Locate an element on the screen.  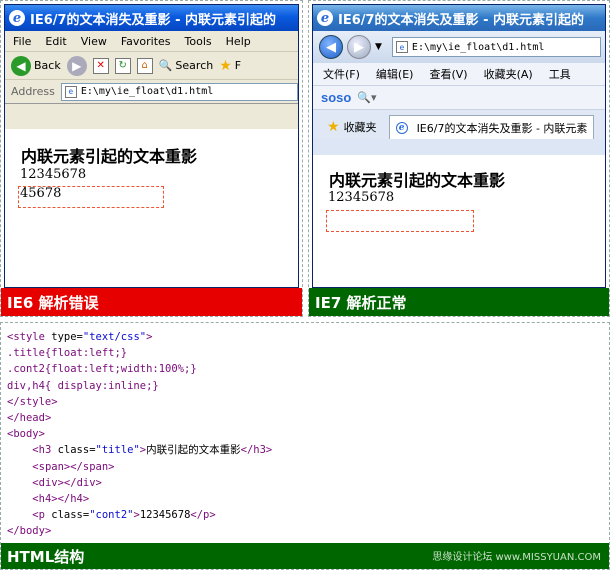
page-line-2: 45678 is located at coordinates (41, 193).